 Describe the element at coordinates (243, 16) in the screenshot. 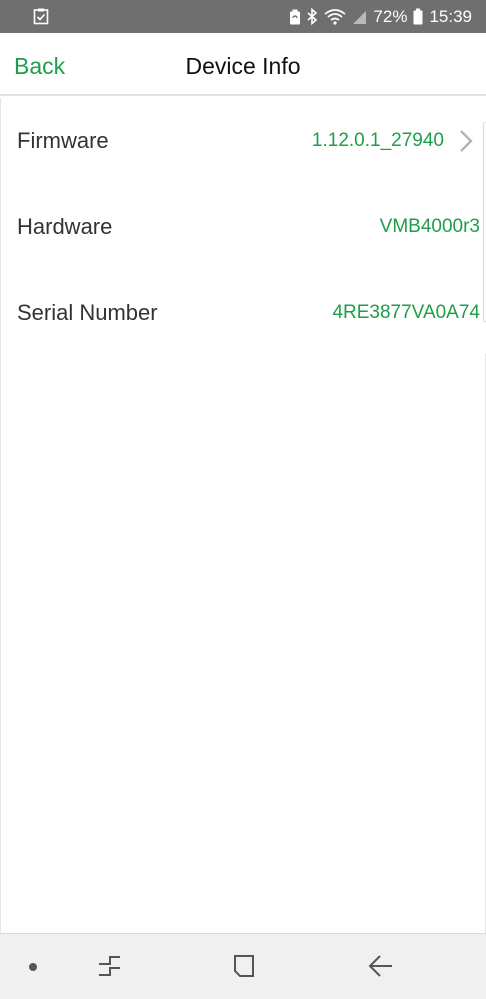

I see `status-bar: 72% 15:39` at that location.